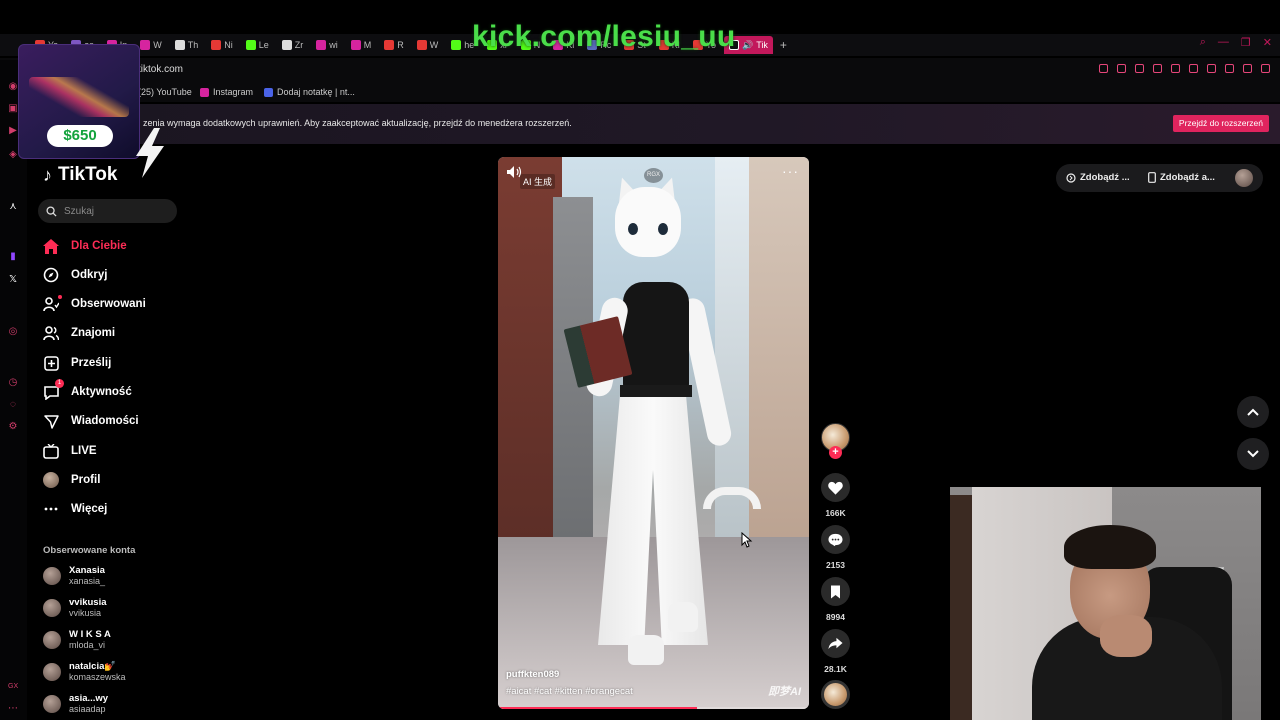 This screenshot has height=720, width=1280. Describe the element at coordinates (13, 383) in the screenshot. I see `history-icon: ◷` at that location.